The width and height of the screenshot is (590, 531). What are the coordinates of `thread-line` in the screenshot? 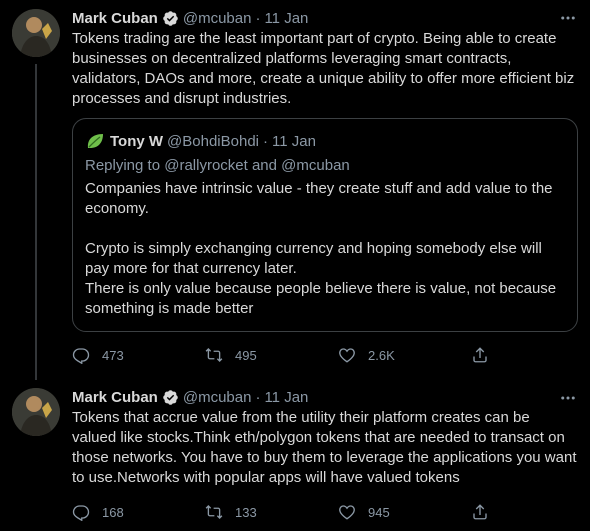 It's located at (36, 222).